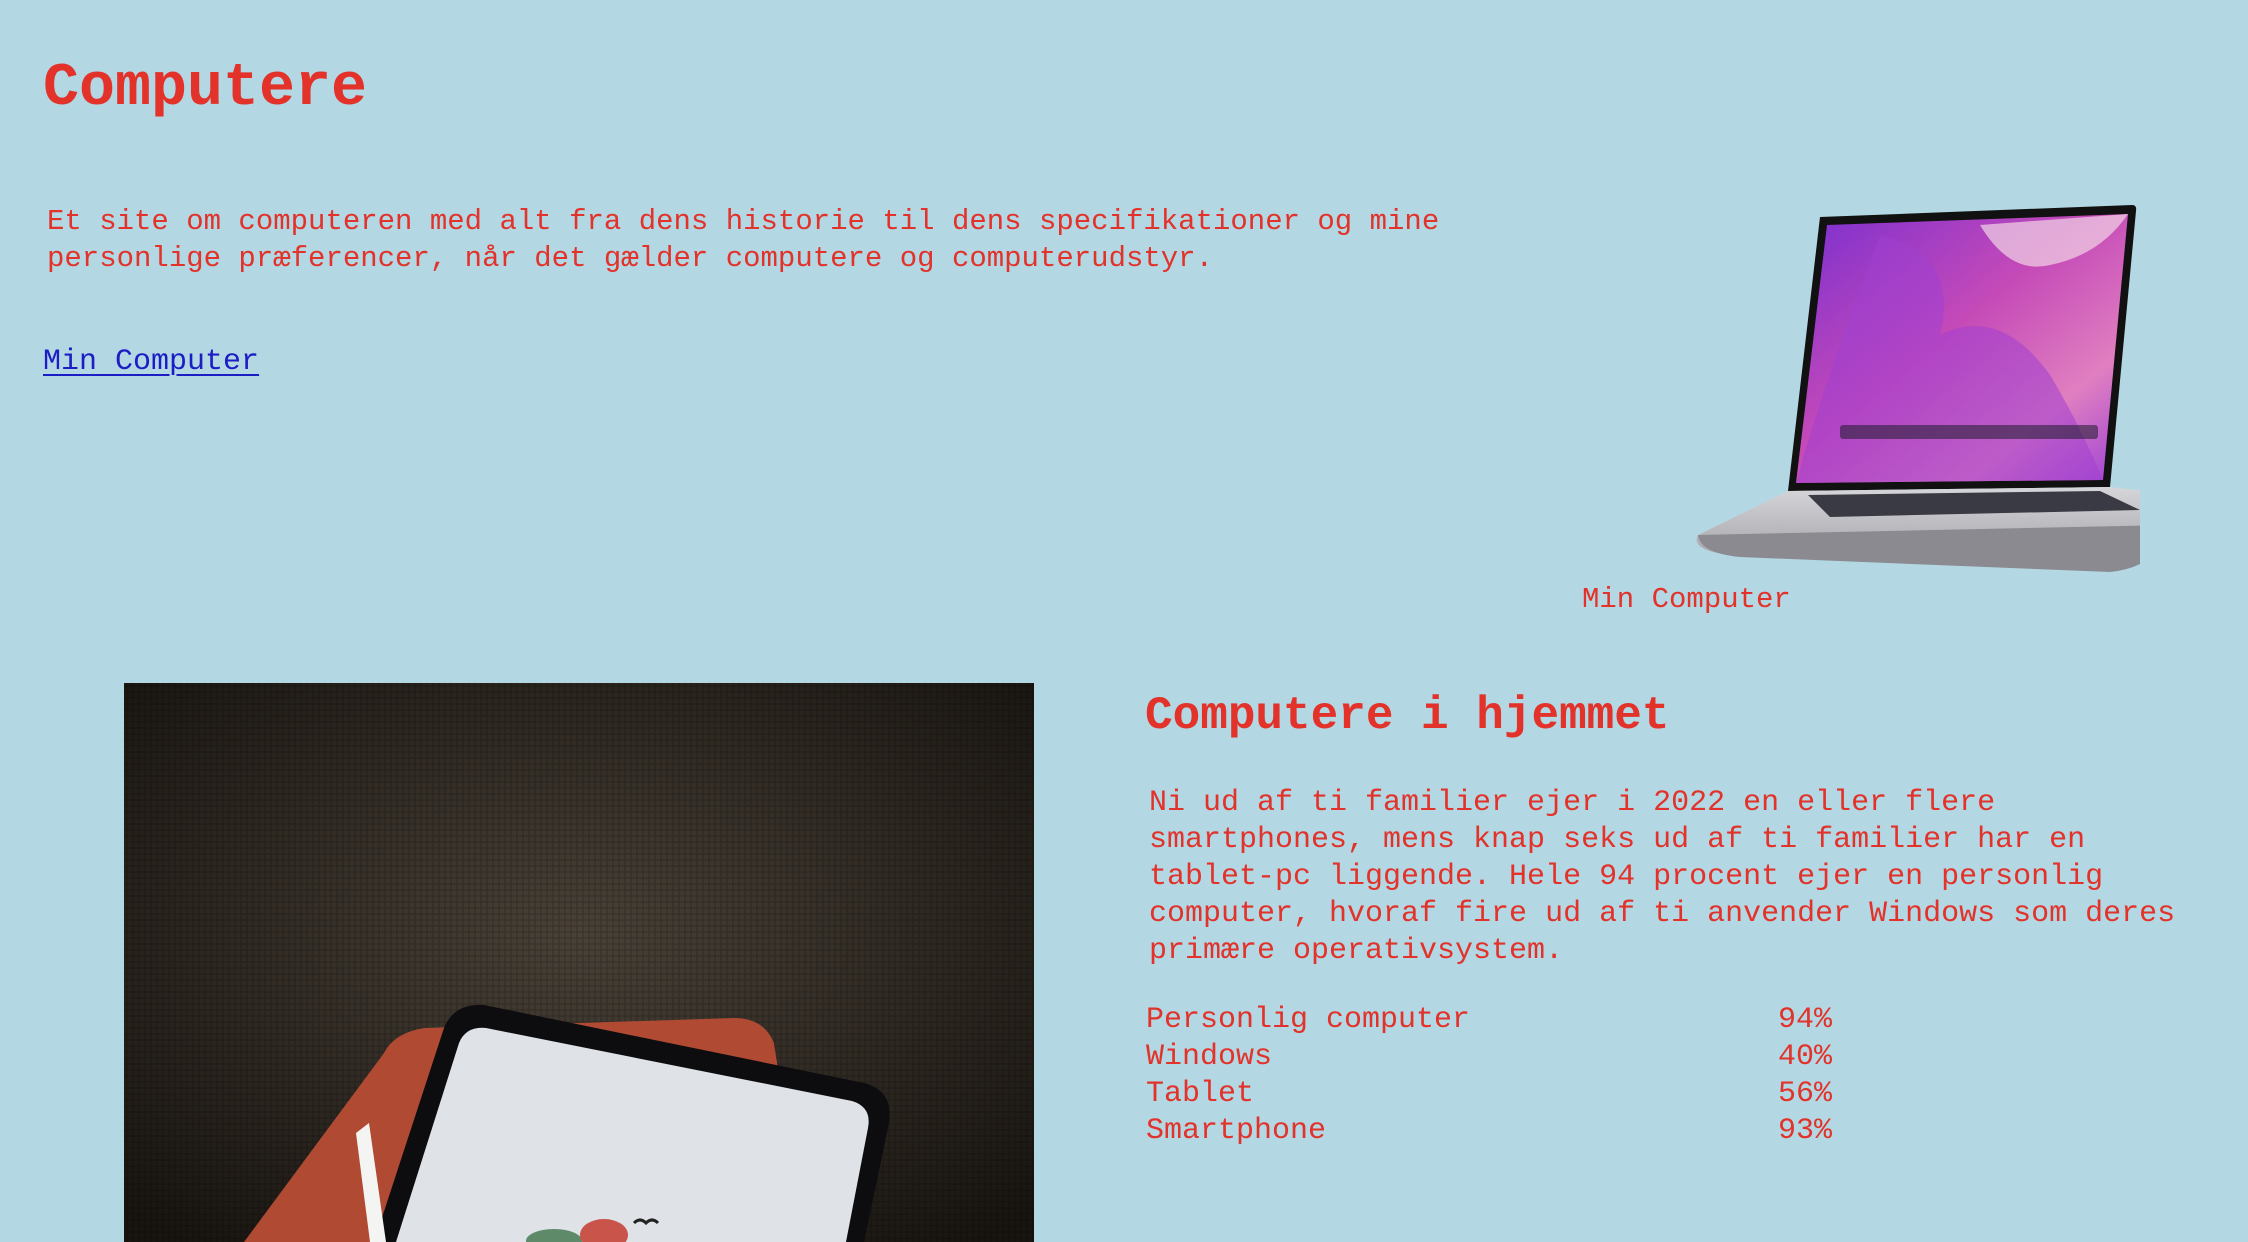 The image size is (2248, 1242). What do you see at coordinates (205, 89) in the screenshot?
I see `page-title: Computere` at bounding box center [205, 89].